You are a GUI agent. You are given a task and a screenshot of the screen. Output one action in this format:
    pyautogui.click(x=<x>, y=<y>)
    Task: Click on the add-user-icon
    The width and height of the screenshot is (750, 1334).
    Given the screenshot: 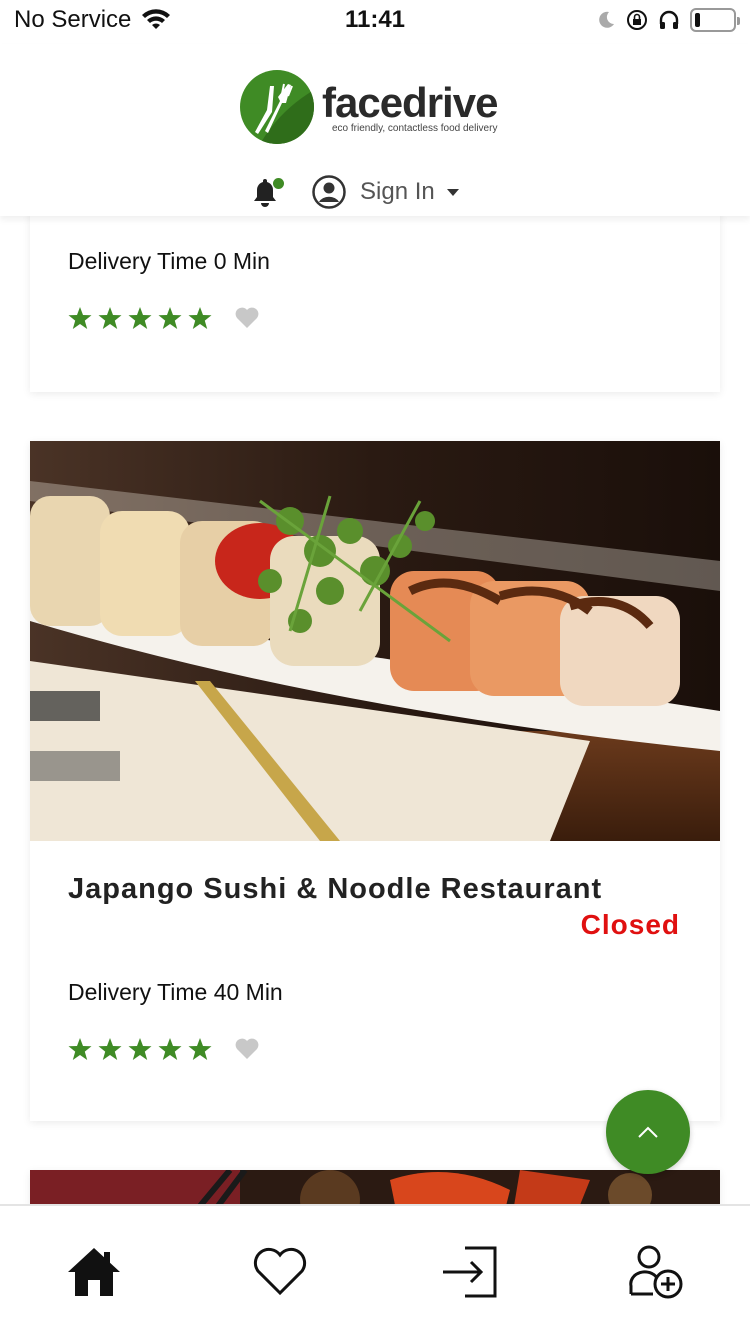 What is the action you would take?
    pyautogui.click(x=656, y=1272)
    